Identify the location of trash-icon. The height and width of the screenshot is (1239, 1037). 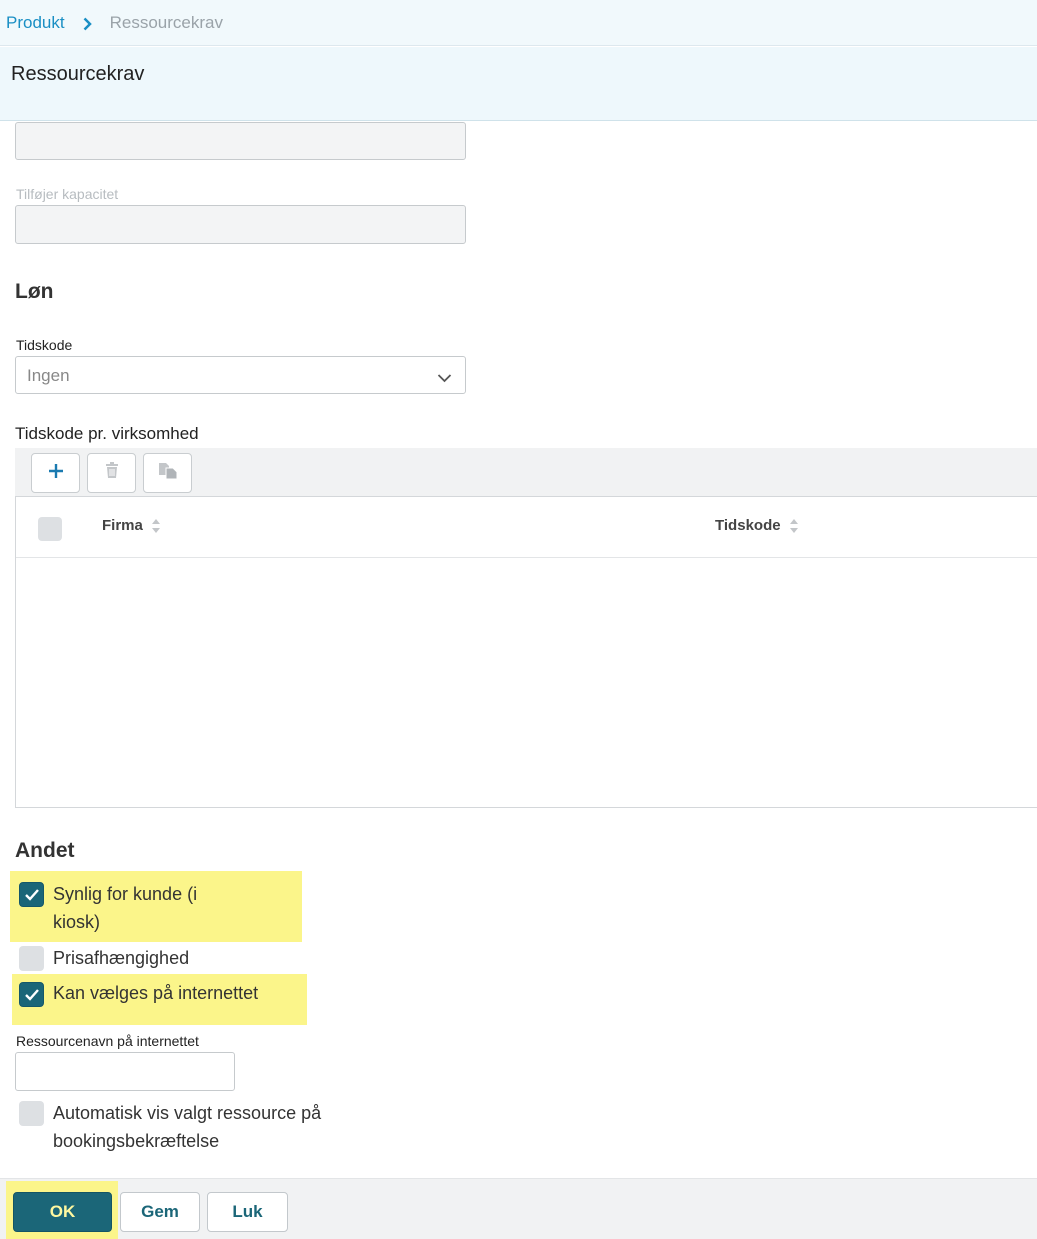
(112, 473).